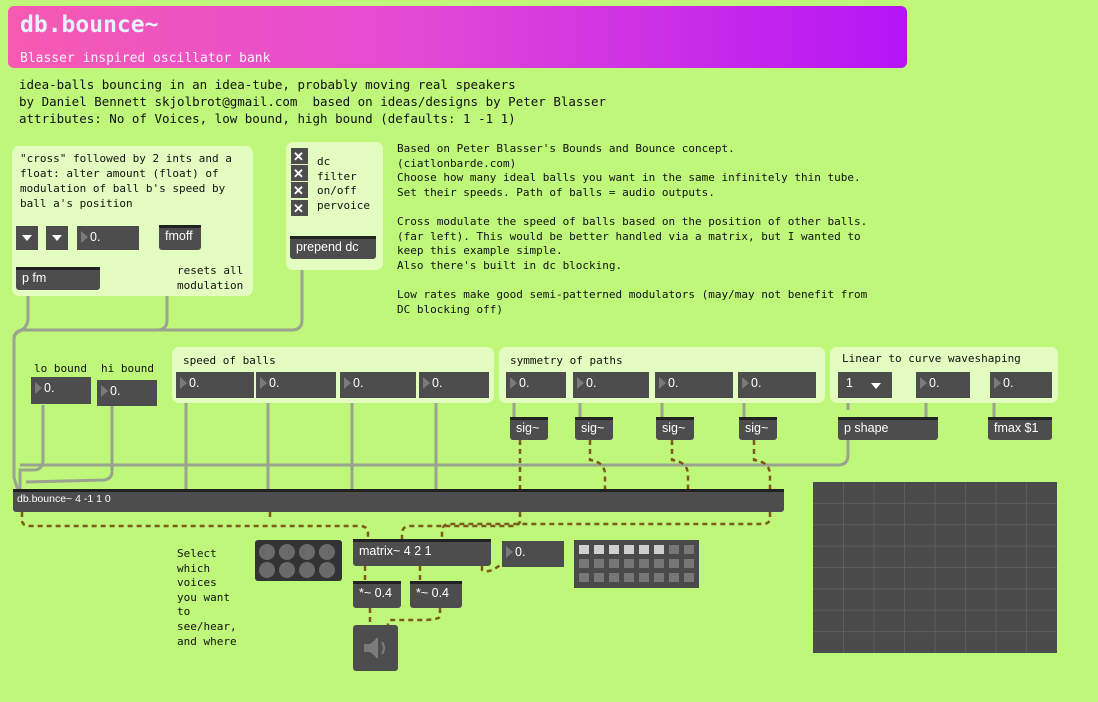 Image resolution: width=1098 pixels, height=702 pixels. I want to click on sig-object-2: sig~, so click(594, 428).